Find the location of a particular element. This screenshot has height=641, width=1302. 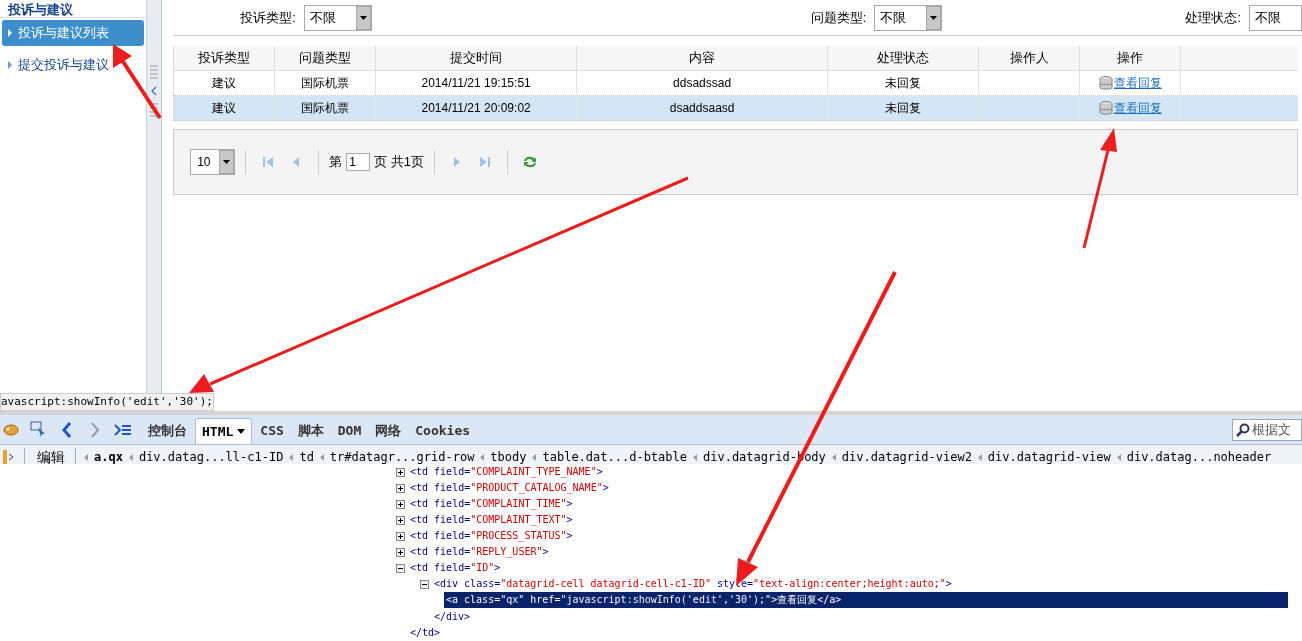

table-row: 建议 国际机票 2014/11/21 19:15:51 ddsadssad 未回复 查看回复 is located at coordinates (736, 83).